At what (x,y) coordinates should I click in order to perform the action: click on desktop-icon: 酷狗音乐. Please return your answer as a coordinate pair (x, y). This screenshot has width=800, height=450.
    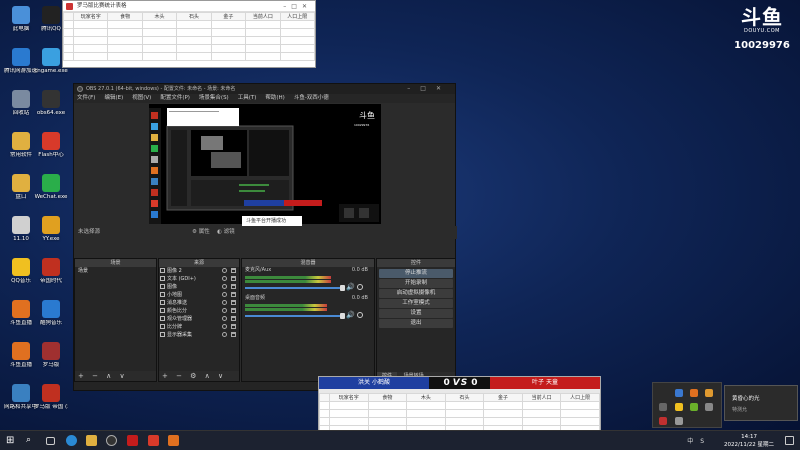
    Looking at the image, I should click on (51, 313).